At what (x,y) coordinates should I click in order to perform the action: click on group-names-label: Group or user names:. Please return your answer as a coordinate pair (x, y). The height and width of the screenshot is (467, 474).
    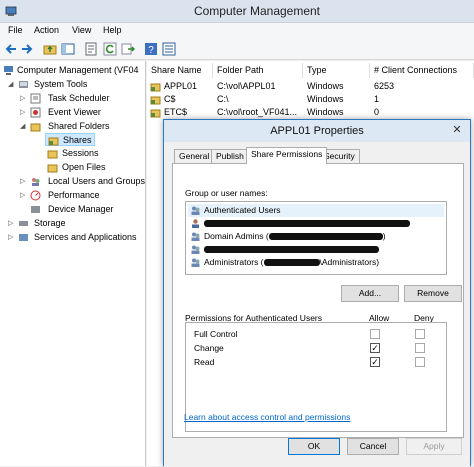
    Looking at the image, I should click on (226, 193).